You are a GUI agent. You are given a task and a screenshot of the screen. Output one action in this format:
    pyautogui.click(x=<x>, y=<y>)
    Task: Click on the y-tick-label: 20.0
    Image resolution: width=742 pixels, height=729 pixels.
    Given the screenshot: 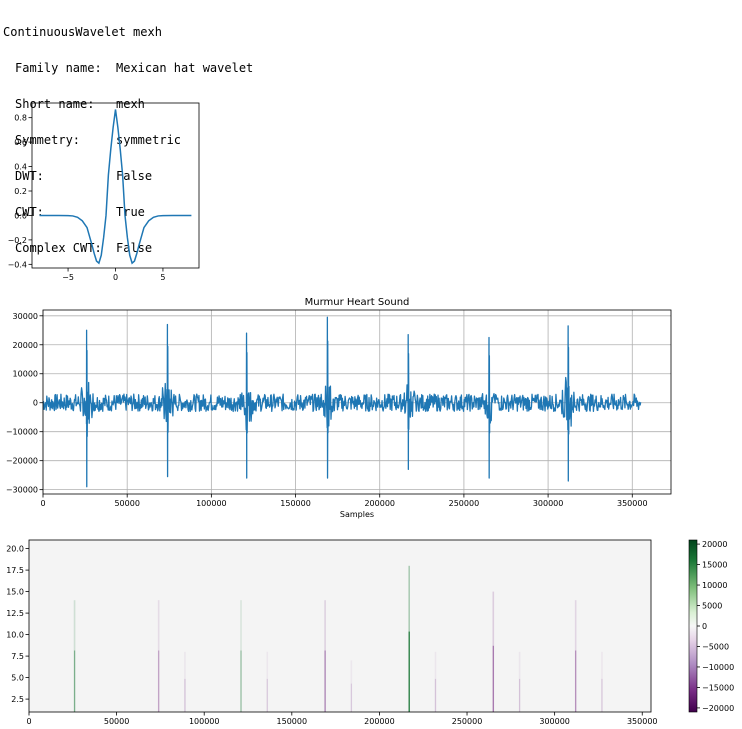 What is the action you would take?
    pyautogui.click(x=15, y=549)
    